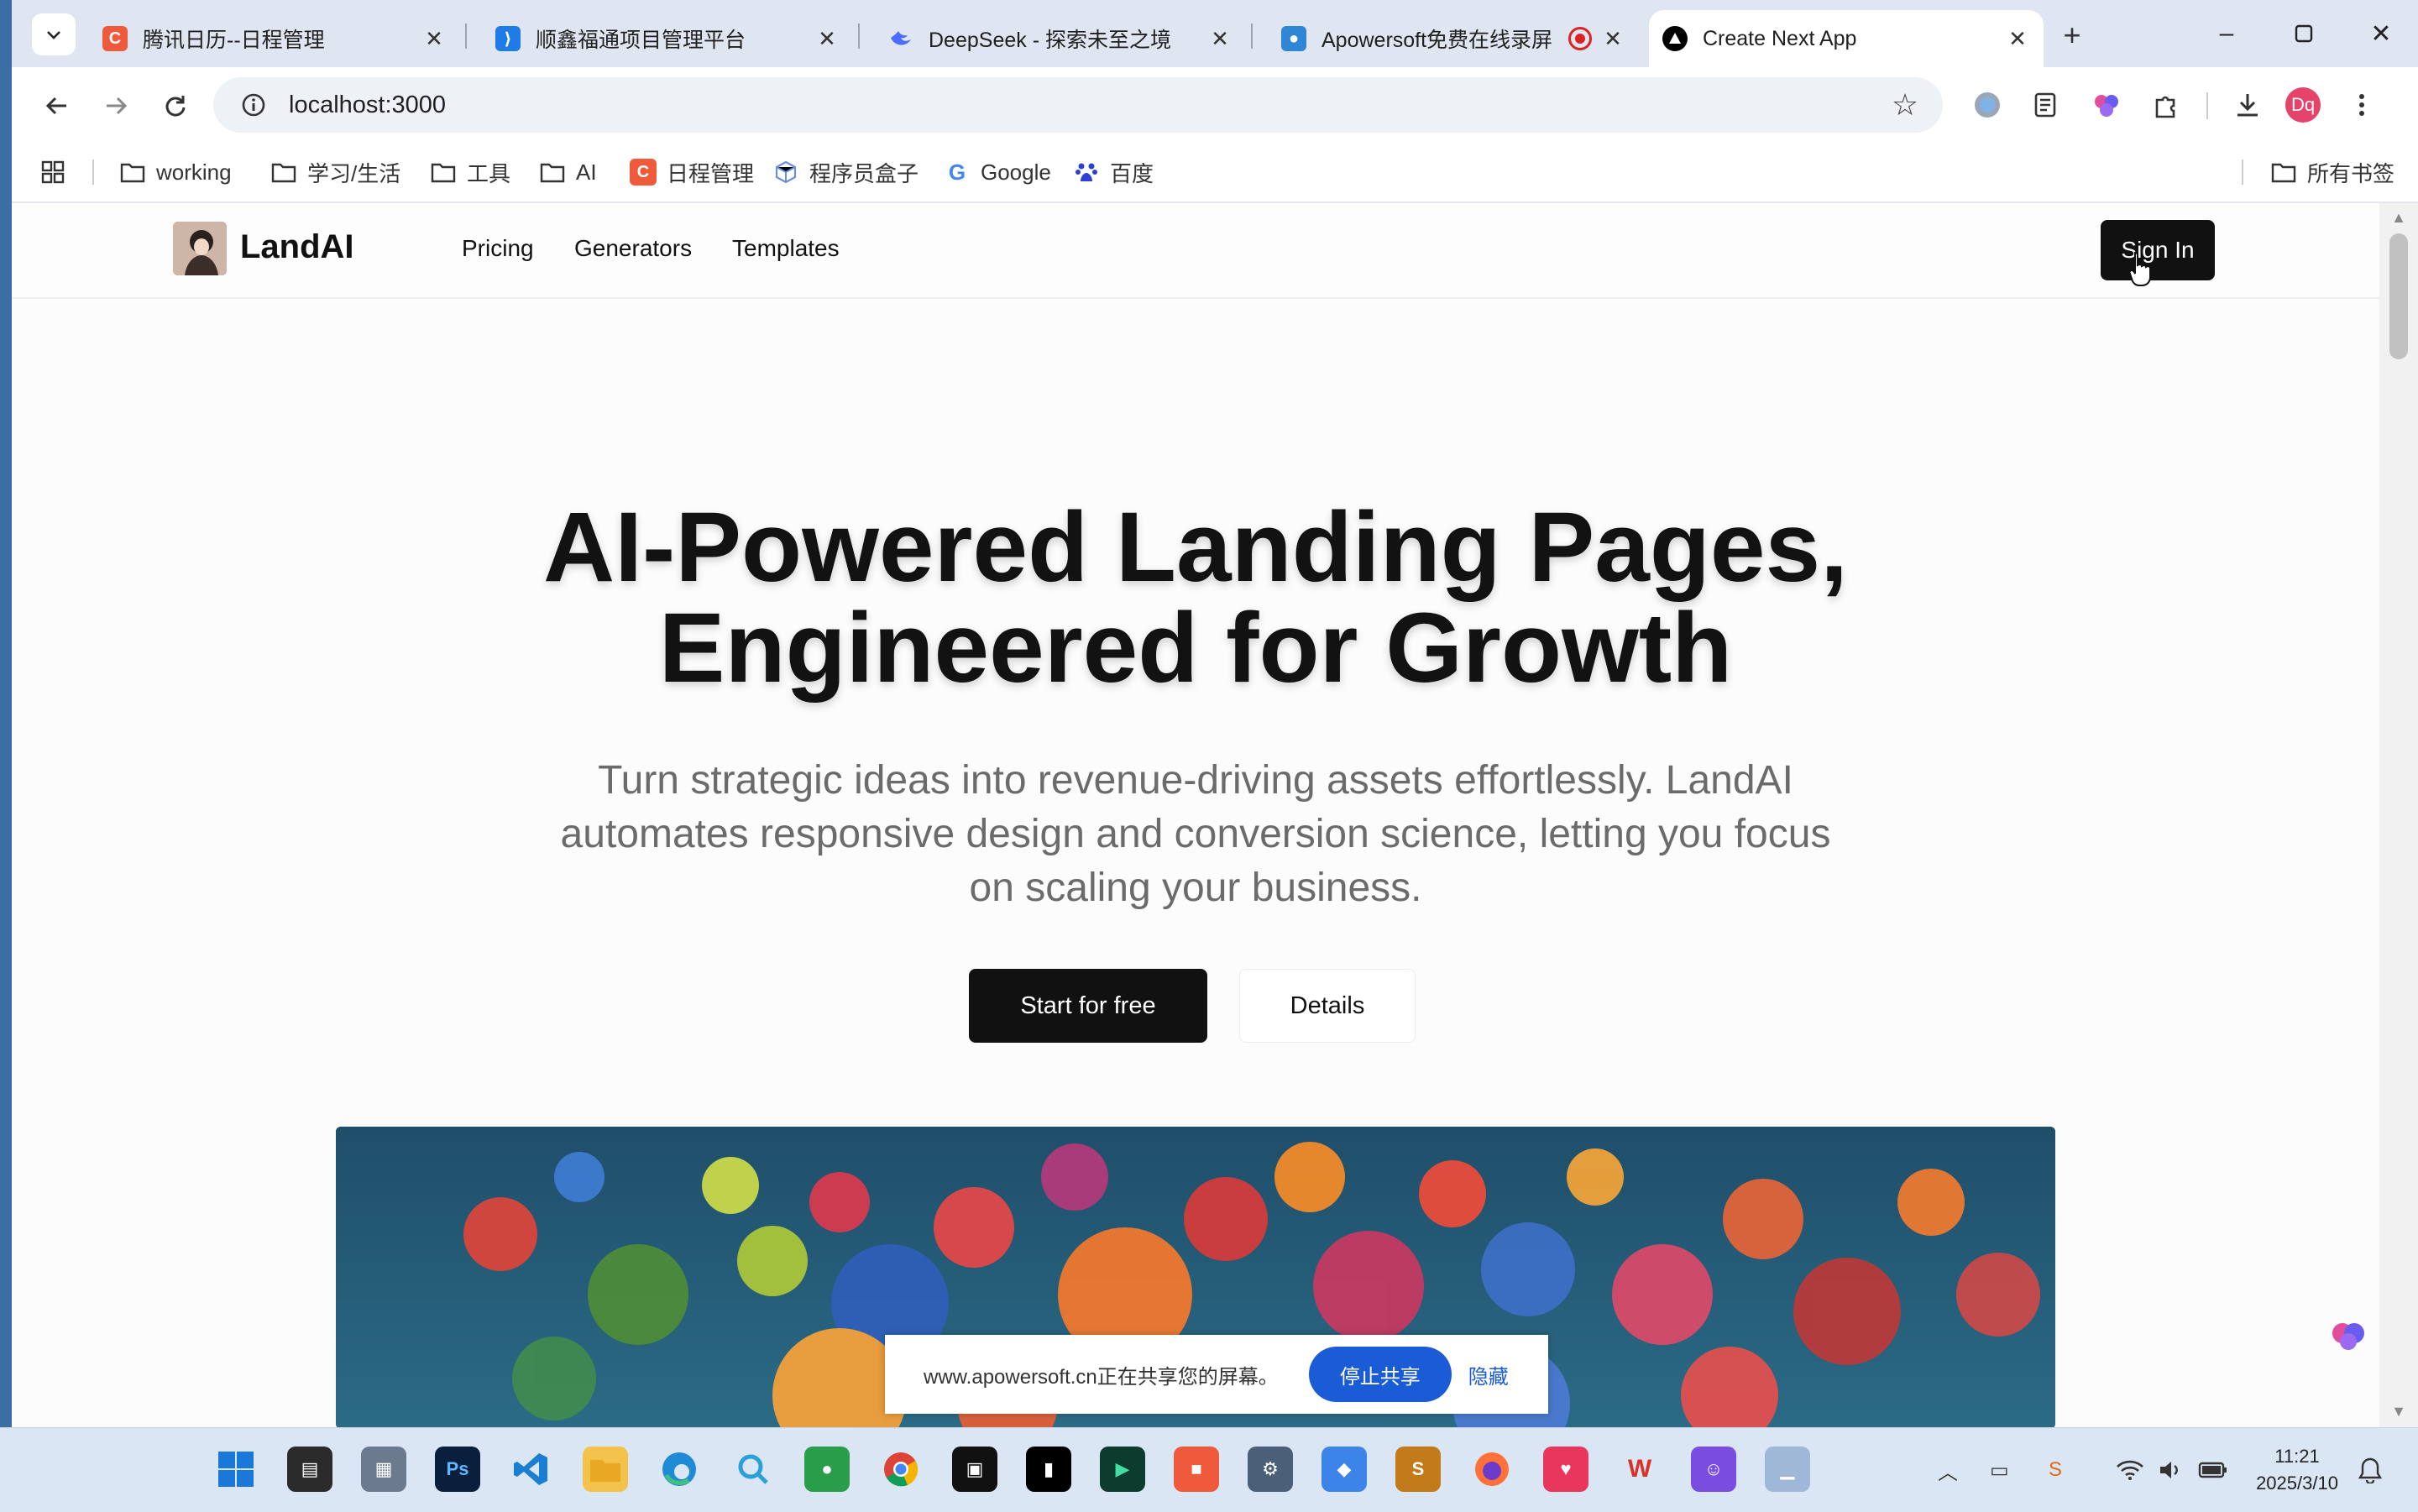 This screenshot has height=1512, width=2418. I want to click on tab-title: Create Next App, so click(1780, 38).